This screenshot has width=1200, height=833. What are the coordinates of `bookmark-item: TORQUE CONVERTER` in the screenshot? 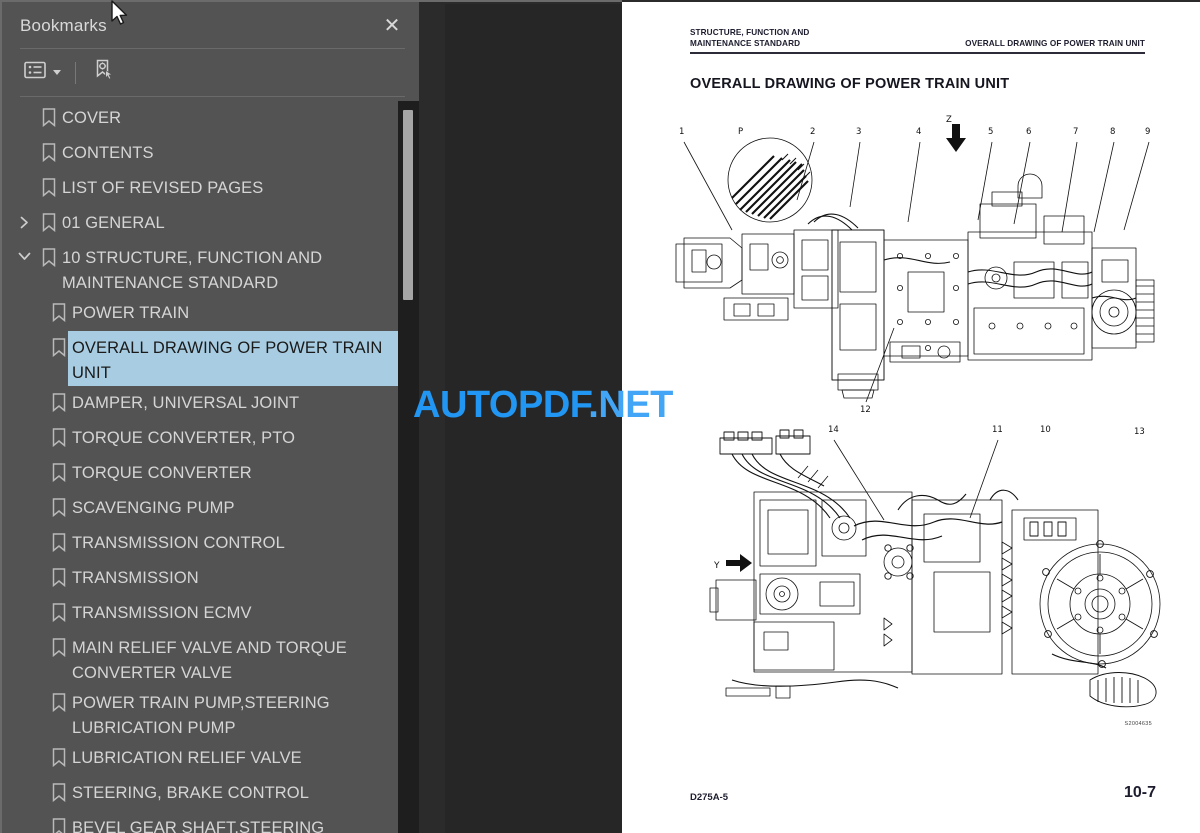 It's located at (202, 473).